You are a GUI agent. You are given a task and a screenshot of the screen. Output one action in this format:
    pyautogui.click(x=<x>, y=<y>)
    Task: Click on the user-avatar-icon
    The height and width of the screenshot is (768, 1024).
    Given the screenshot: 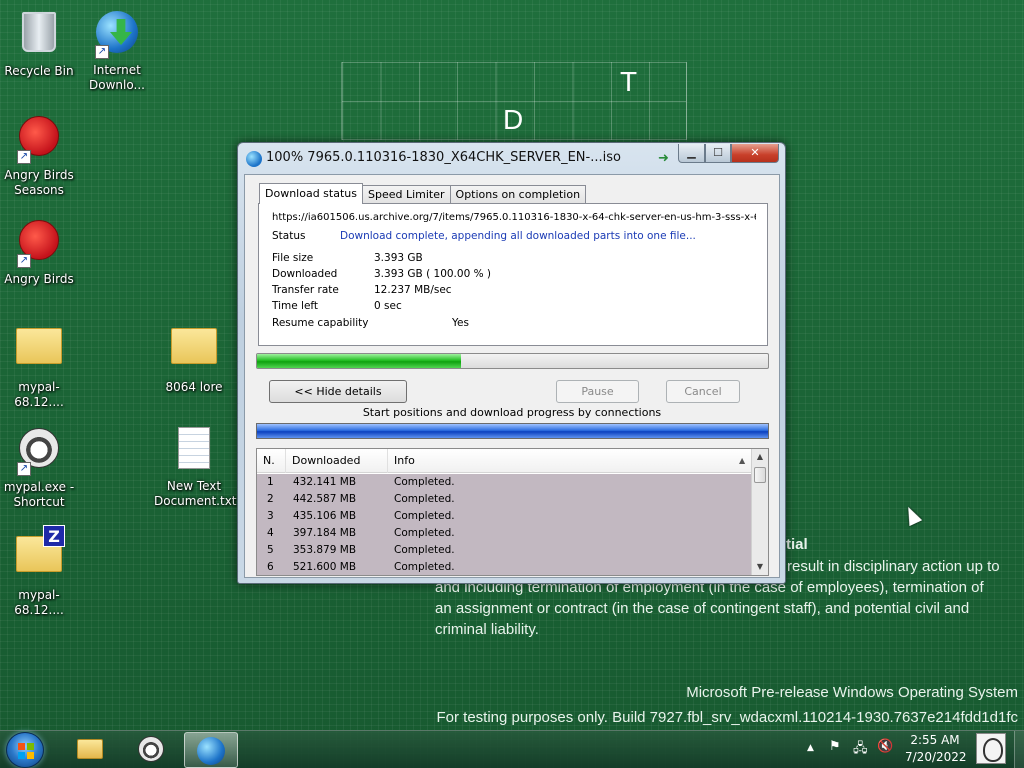 What is the action you would take?
    pyautogui.click(x=991, y=748)
    